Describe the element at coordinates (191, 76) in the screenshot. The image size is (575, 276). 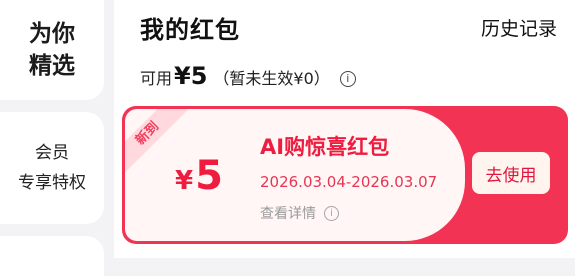
I see `available-amount: ¥5` at that location.